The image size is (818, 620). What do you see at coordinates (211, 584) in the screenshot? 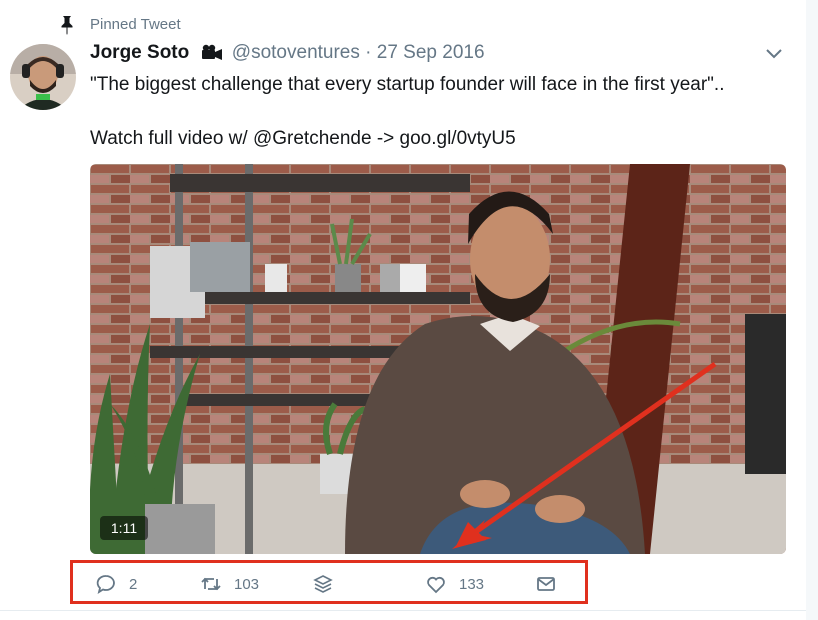
I see `retweet-icon` at bounding box center [211, 584].